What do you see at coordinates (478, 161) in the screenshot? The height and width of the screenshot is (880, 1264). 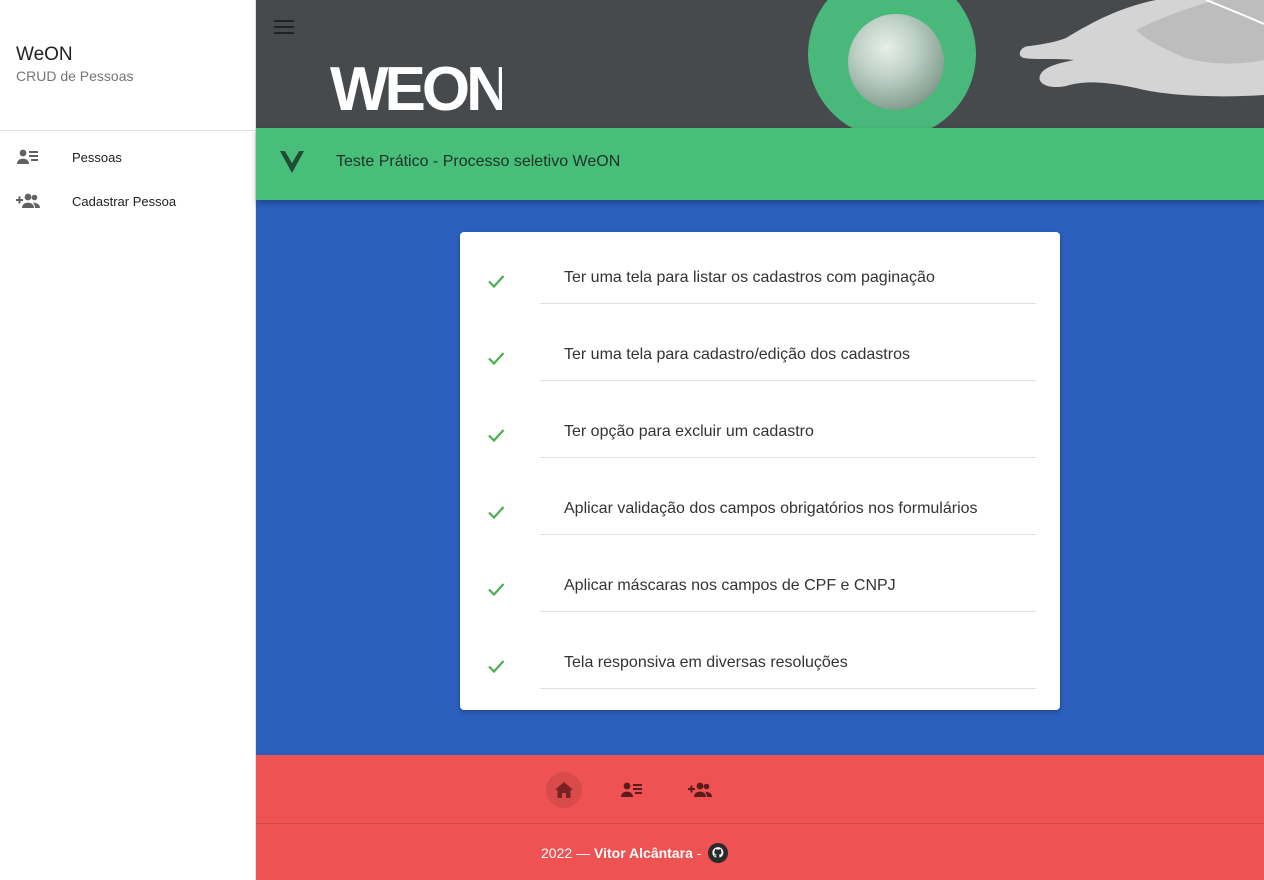 I see `page-title: Teste Prático - Processo seletivo WeON` at bounding box center [478, 161].